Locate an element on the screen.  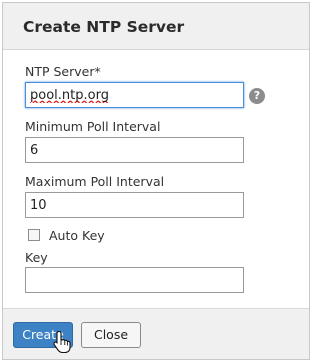
hand-pointer-icon is located at coordinates (62, 342).